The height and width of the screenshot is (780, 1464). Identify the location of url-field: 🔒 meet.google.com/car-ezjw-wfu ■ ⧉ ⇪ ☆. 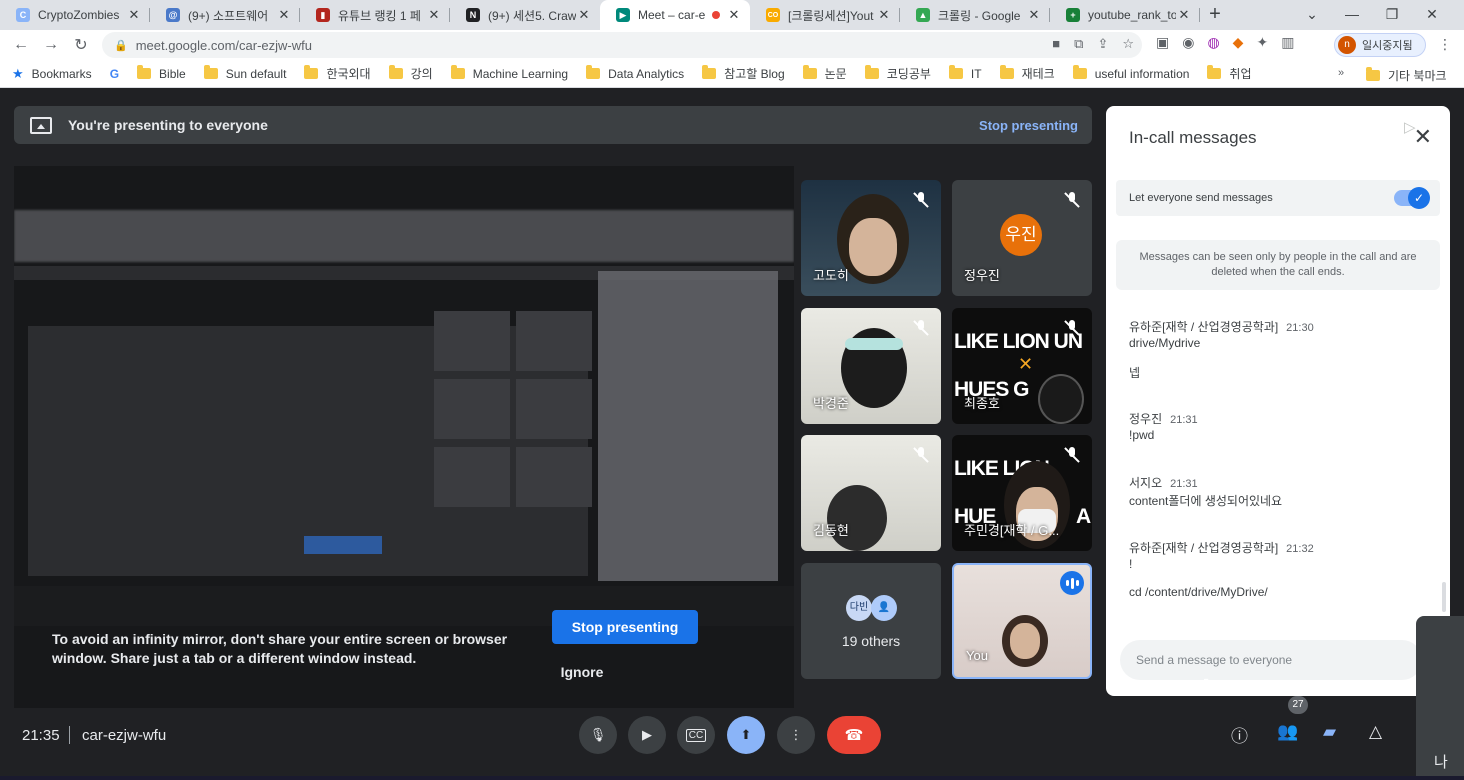
(622, 45).